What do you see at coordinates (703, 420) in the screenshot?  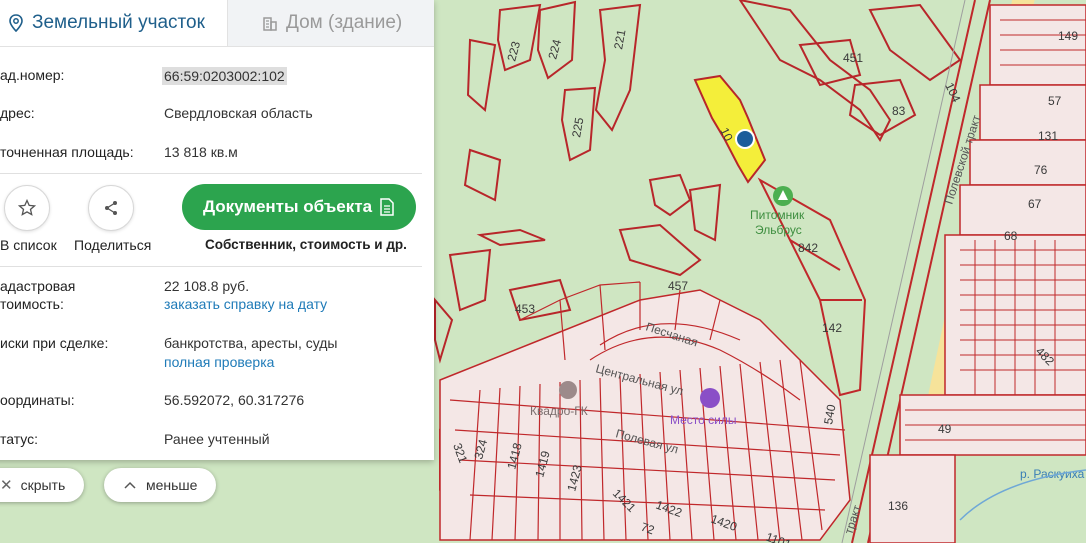 I see `poi-label-mesto: Место силы` at bounding box center [703, 420].